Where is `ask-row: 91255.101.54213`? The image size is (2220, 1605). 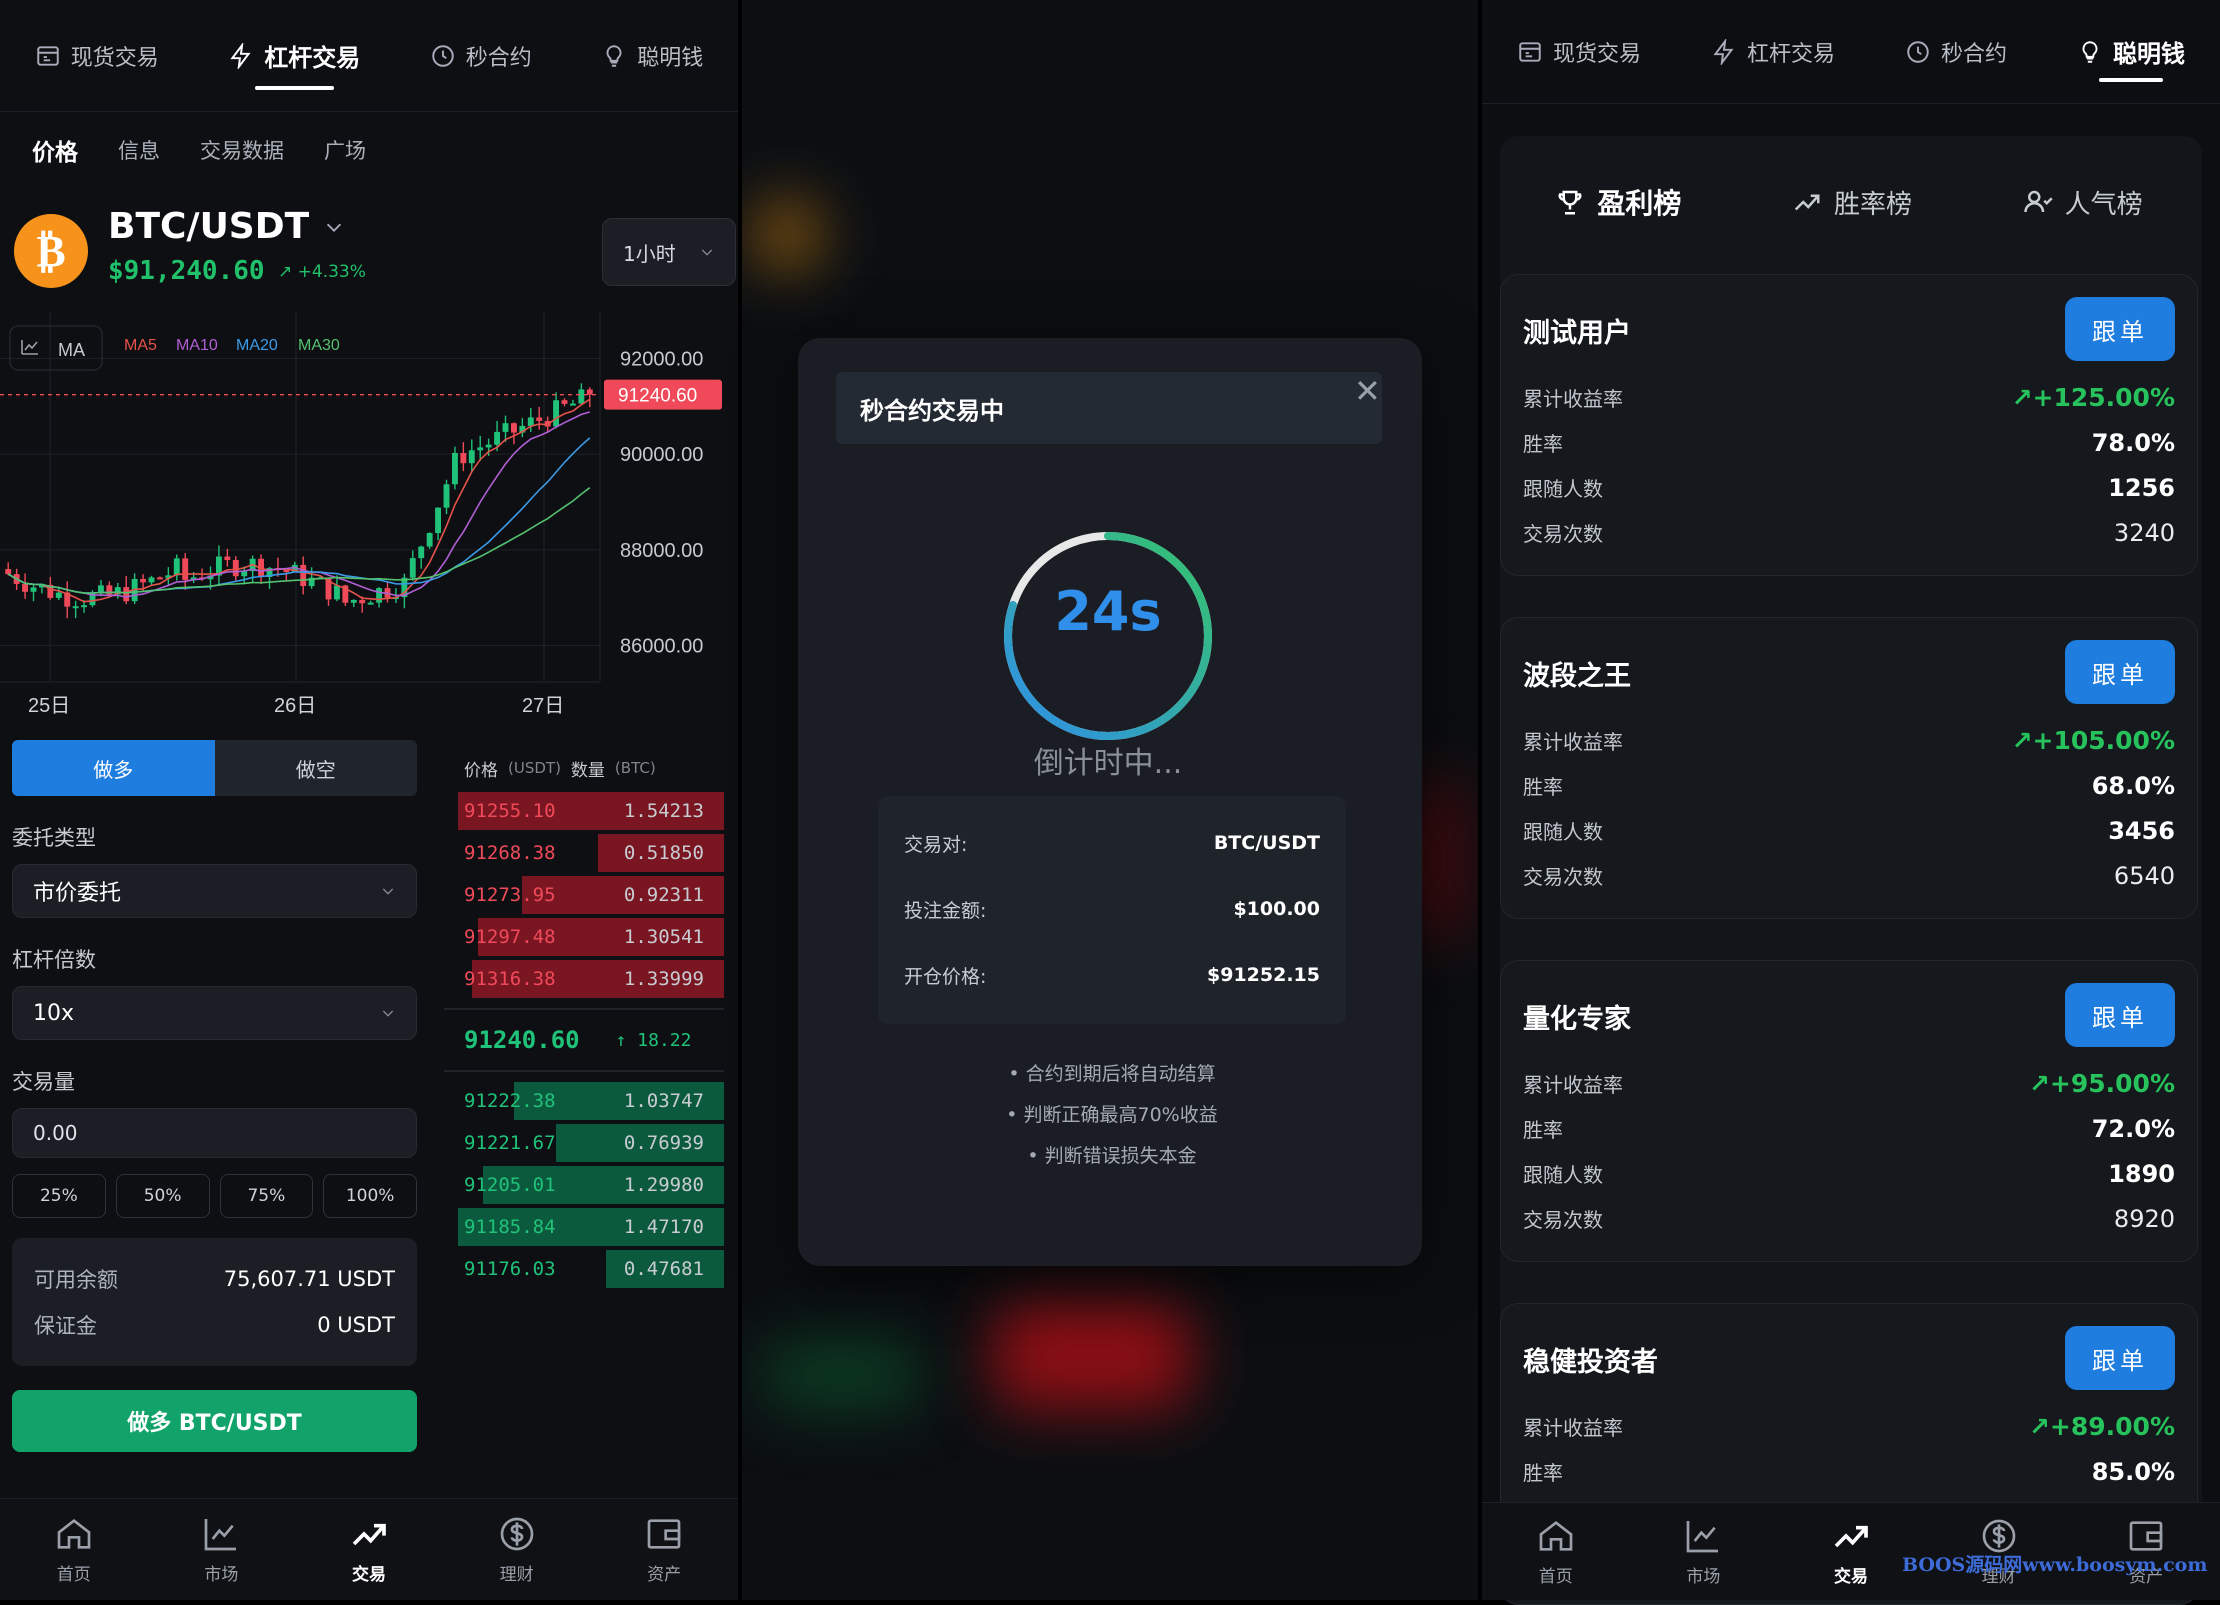
ask-row: 91255.101.54213 is located at coordinates (584, 811).